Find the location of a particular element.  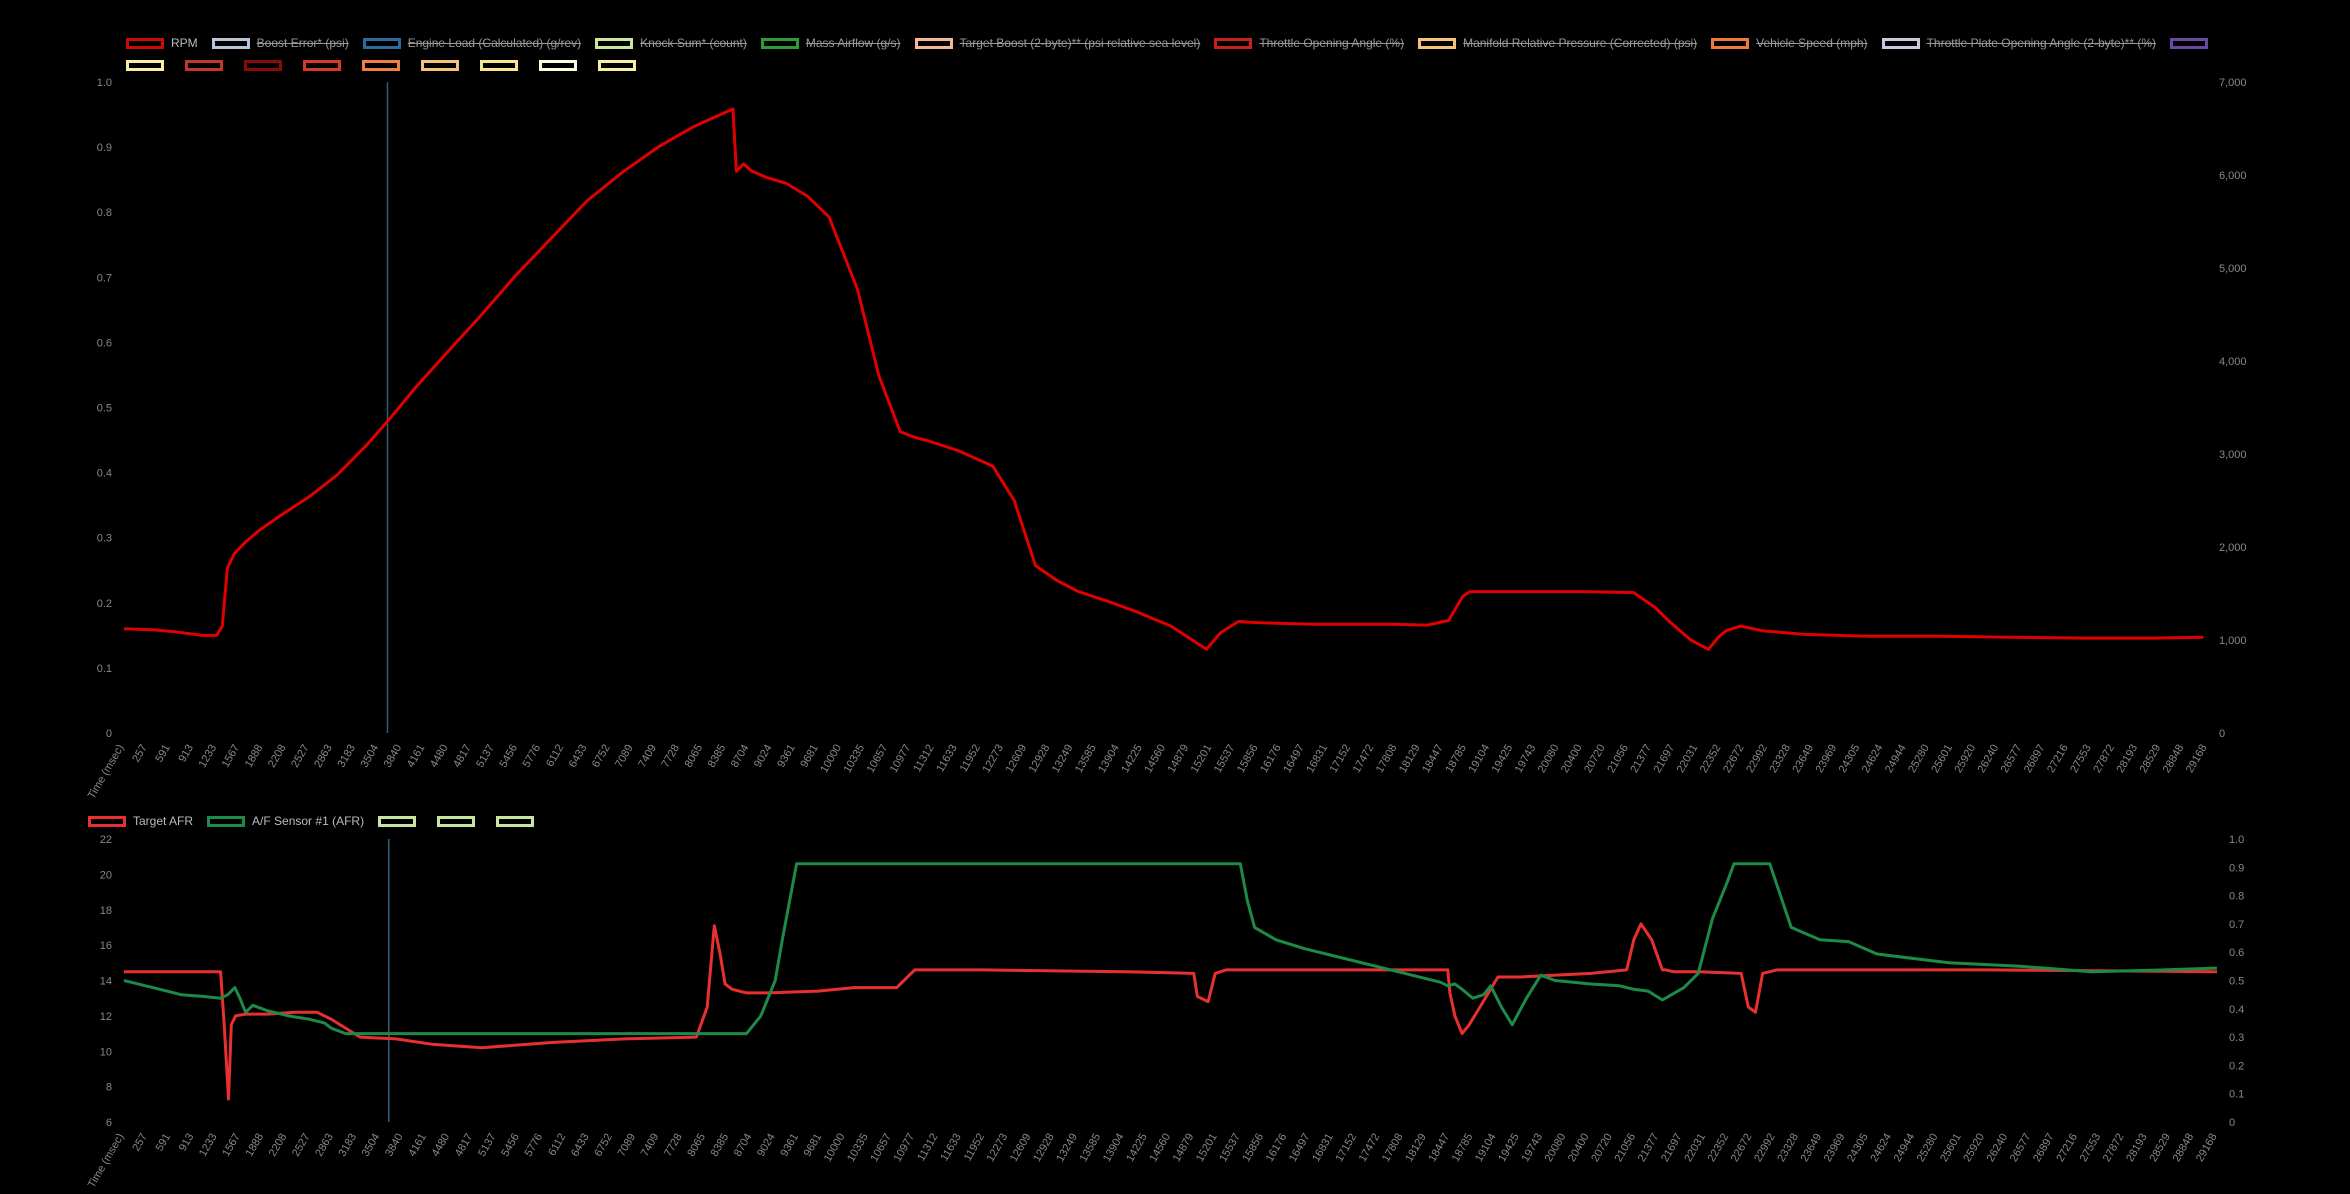

top-x-tick-label: 27872 is located at coordinates (2104, 759).